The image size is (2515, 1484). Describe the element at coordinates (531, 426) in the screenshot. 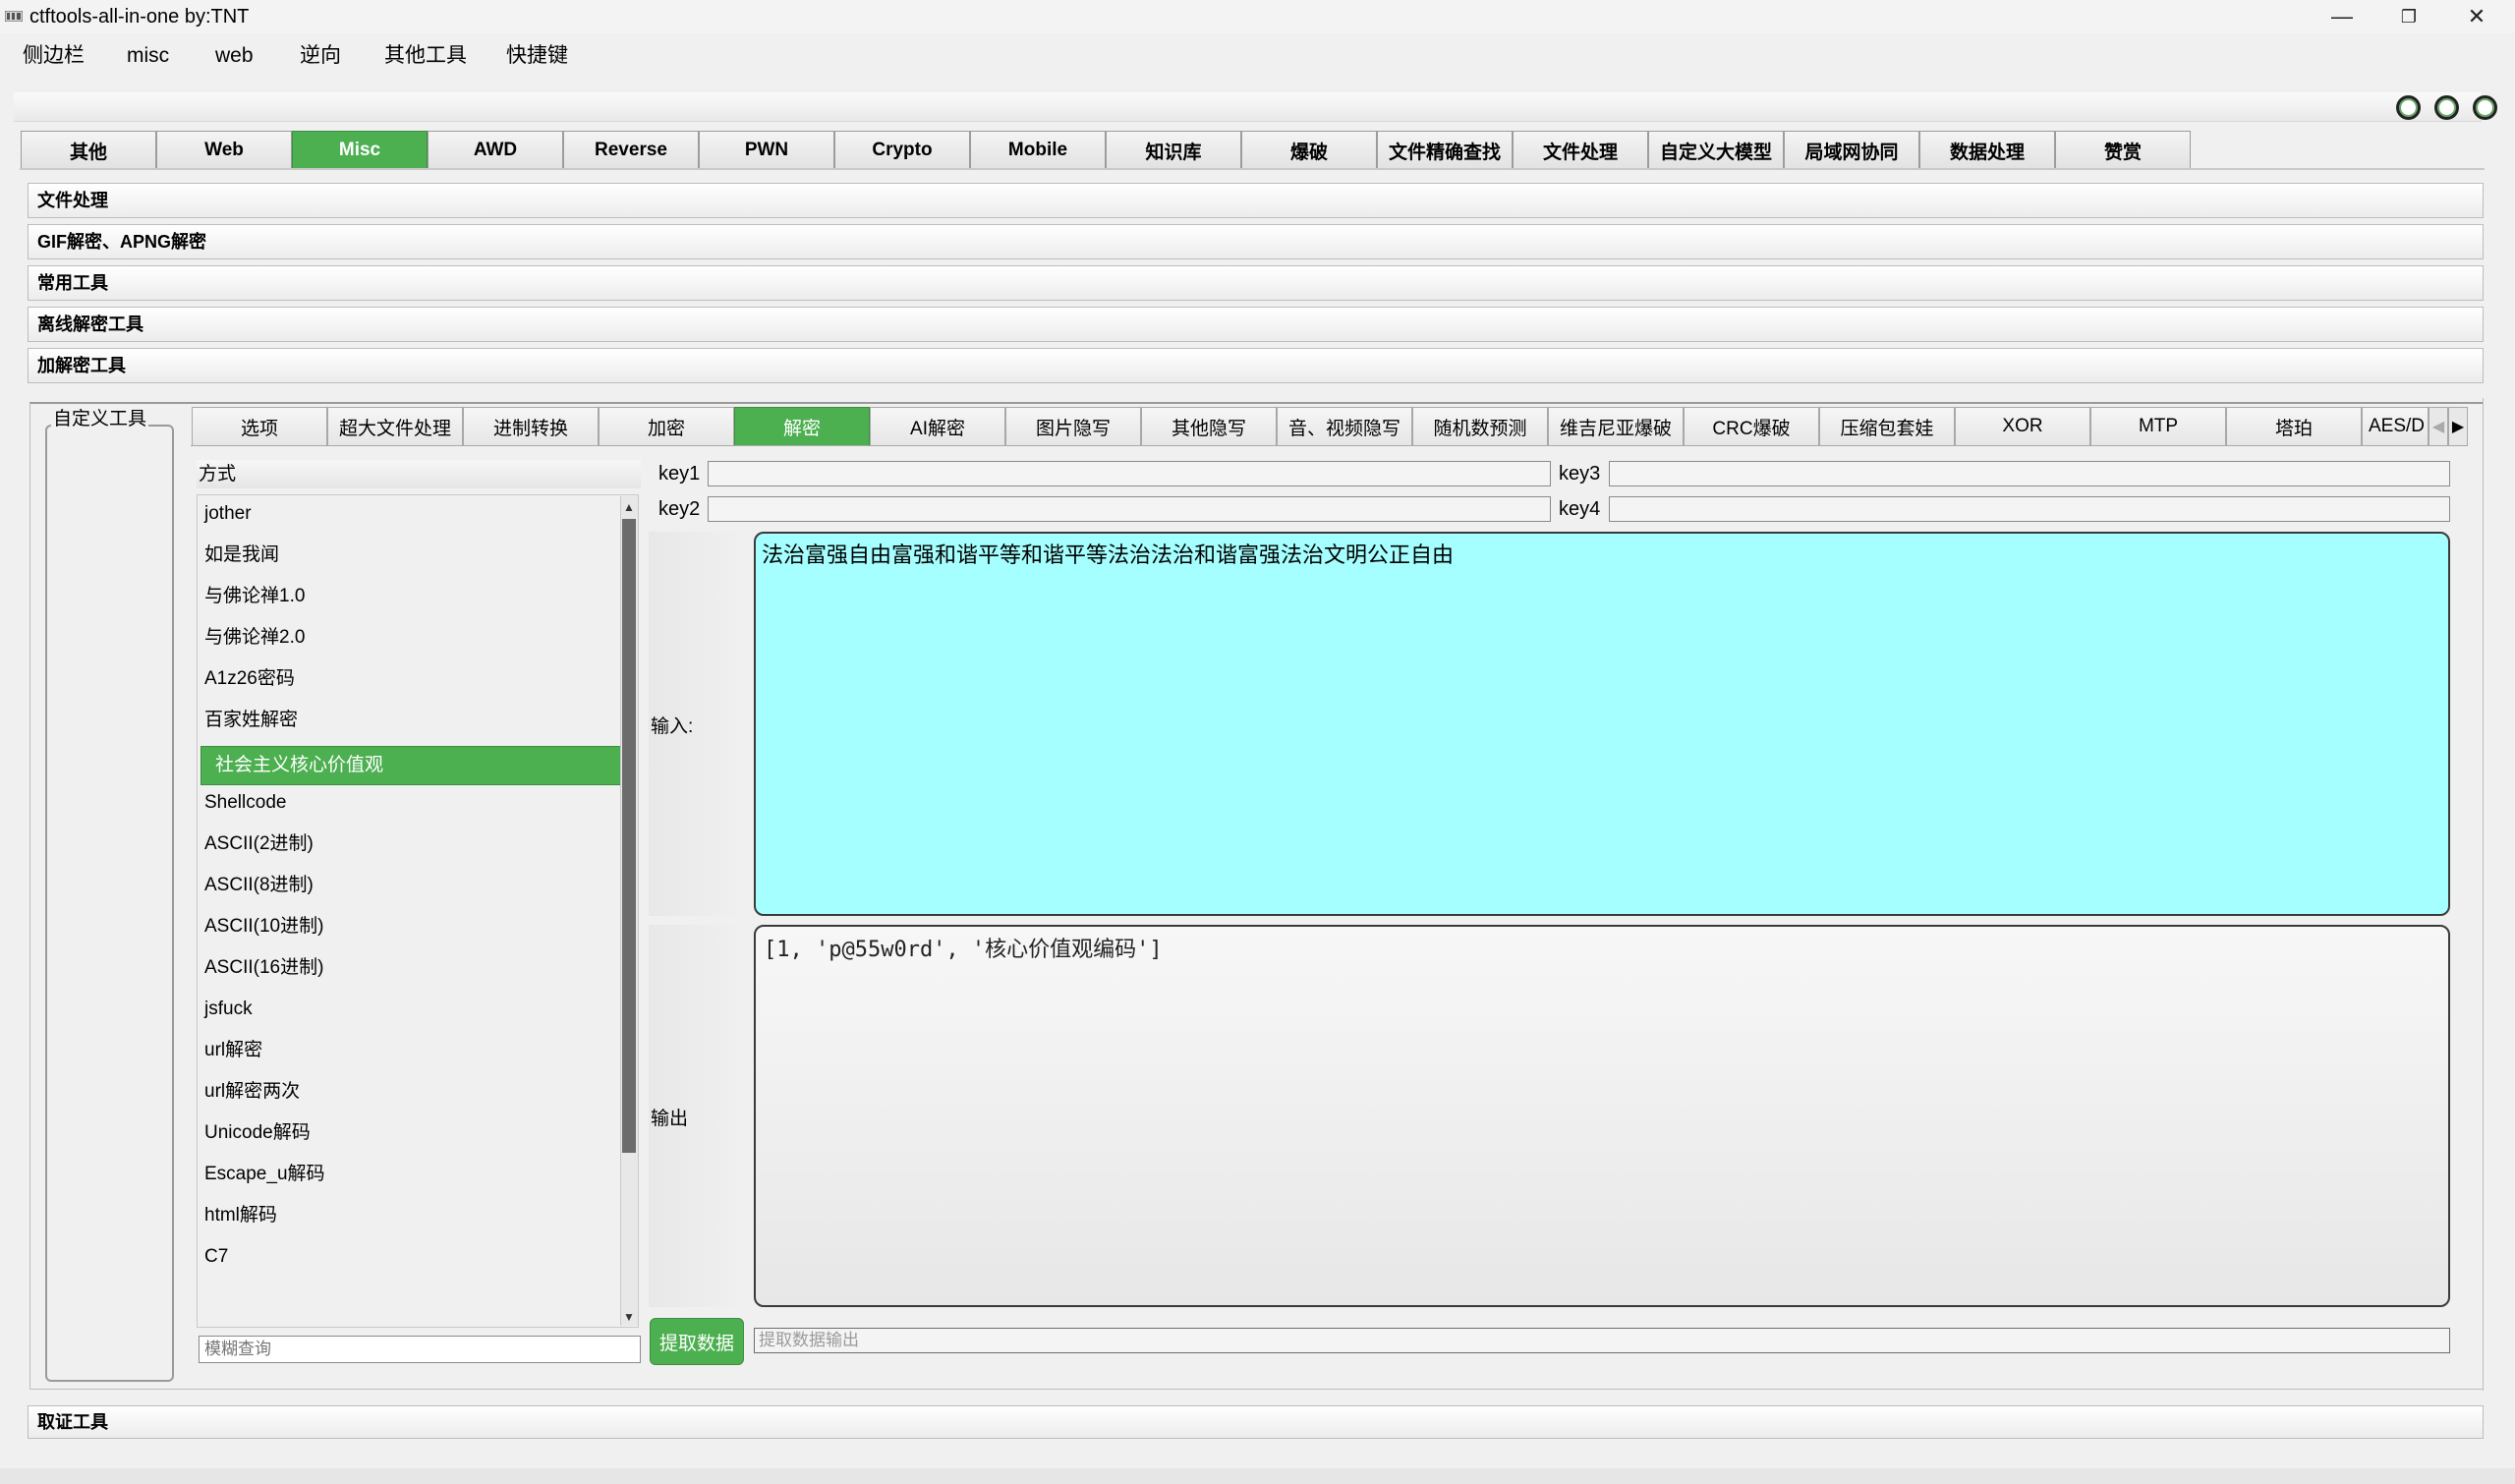

I see `subtab-base-convert: 进制转换` at that location.